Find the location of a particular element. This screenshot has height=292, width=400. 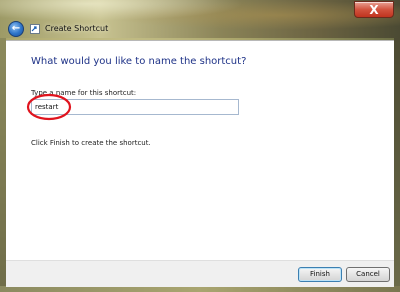

back-arrow-icon: ← is located at coordinates (16, 28).